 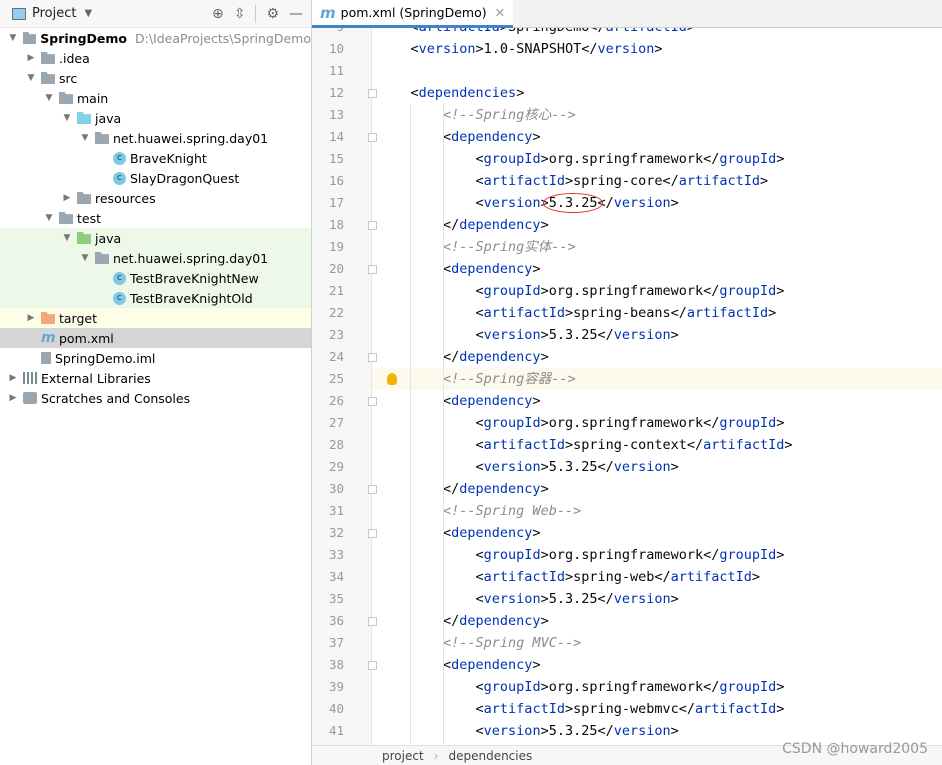 What do you see at coordinates (119, 158) in the screenshot?
I see `class-icon: c` at bounding box center [119, 158].